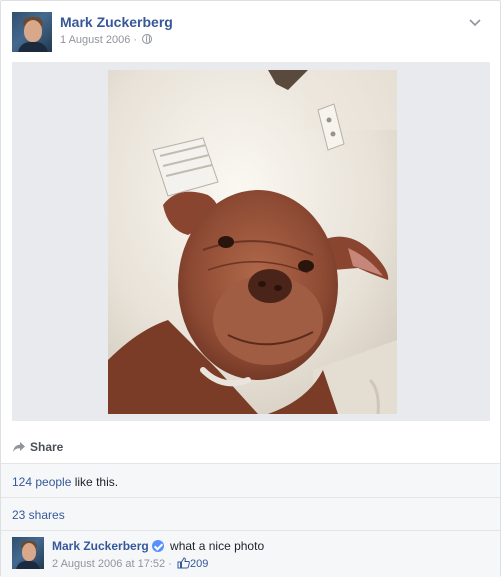 The image size is (501, 577). What do you see at coordinates (251, 447) in the screenshot?
I see `post-actions: Share` at bounding box center [251, 447].